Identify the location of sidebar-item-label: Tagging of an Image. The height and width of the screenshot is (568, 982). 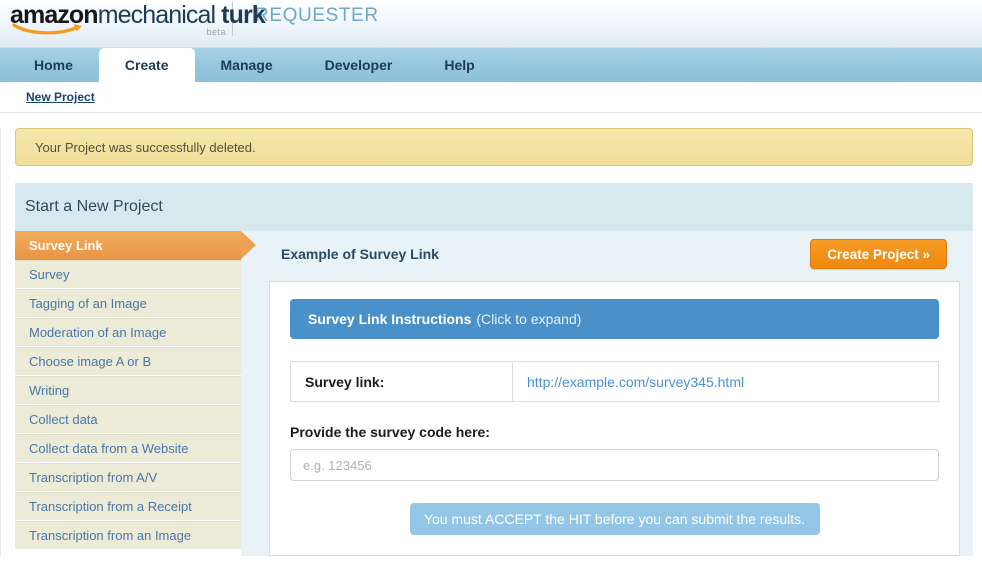
(88, 303).